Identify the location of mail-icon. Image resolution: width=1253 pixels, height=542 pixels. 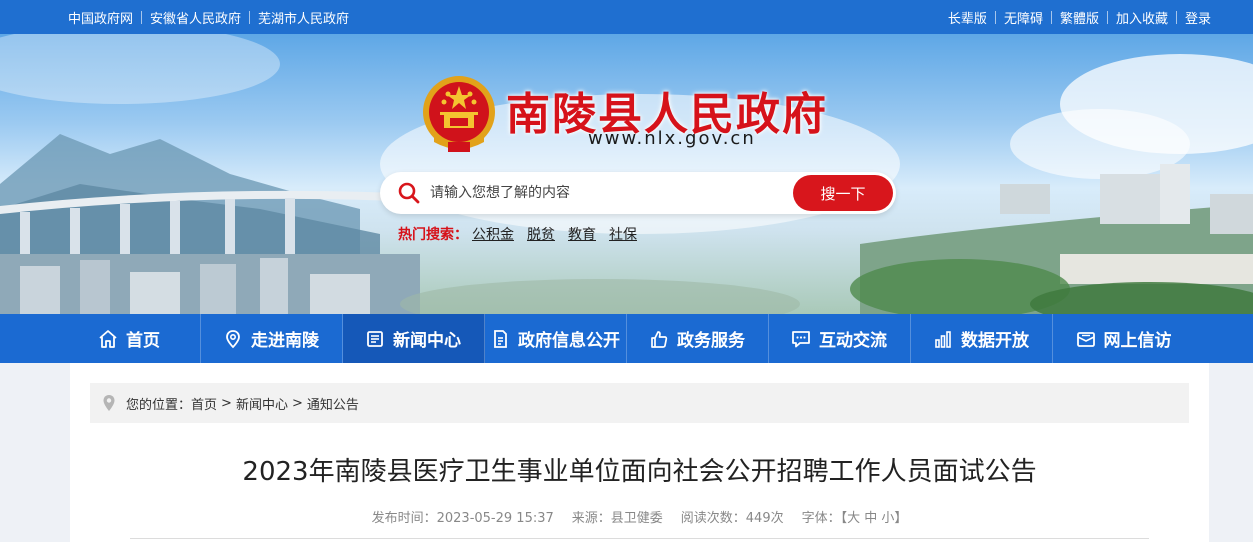
(1085, 339).